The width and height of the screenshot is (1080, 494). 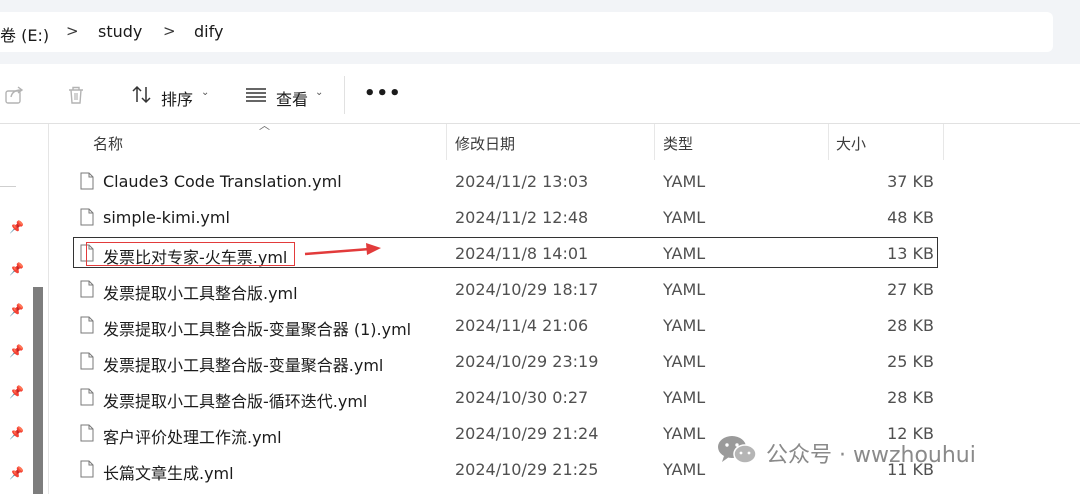 What do you see at coordinates (737, 450) in the screenshot?
I see `wechat-icon` at bounding box center [737, 450].